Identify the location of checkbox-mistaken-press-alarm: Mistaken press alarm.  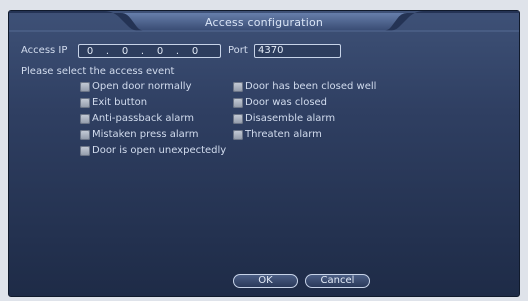
(139, 134).